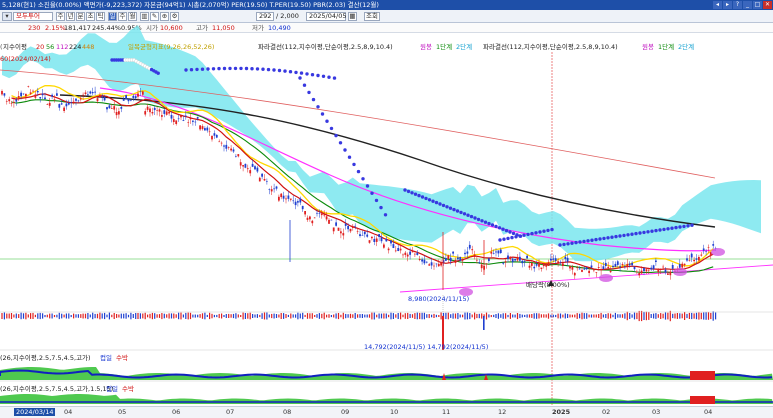 This screenshot has width=773, height=418. I want to click on date-tick-8: 11, so click(446, 412).